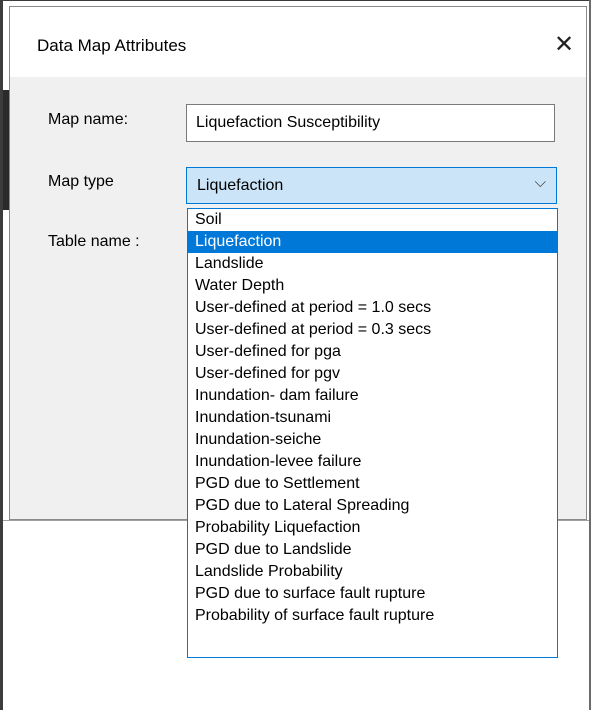 The height and width of the screenshot is (710, 591). Describe the element at coordinates (372, 220) in the screenshot. I see `dropdown-option: Soil` at that location.